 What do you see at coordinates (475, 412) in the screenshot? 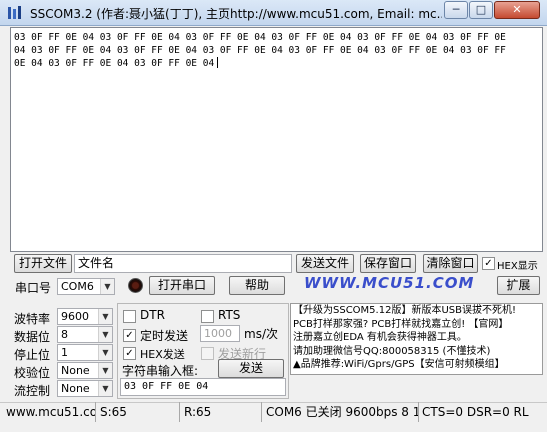
I see `status-signals: CTS=0 DSR=0 RL` at bounding box center [475, 412].